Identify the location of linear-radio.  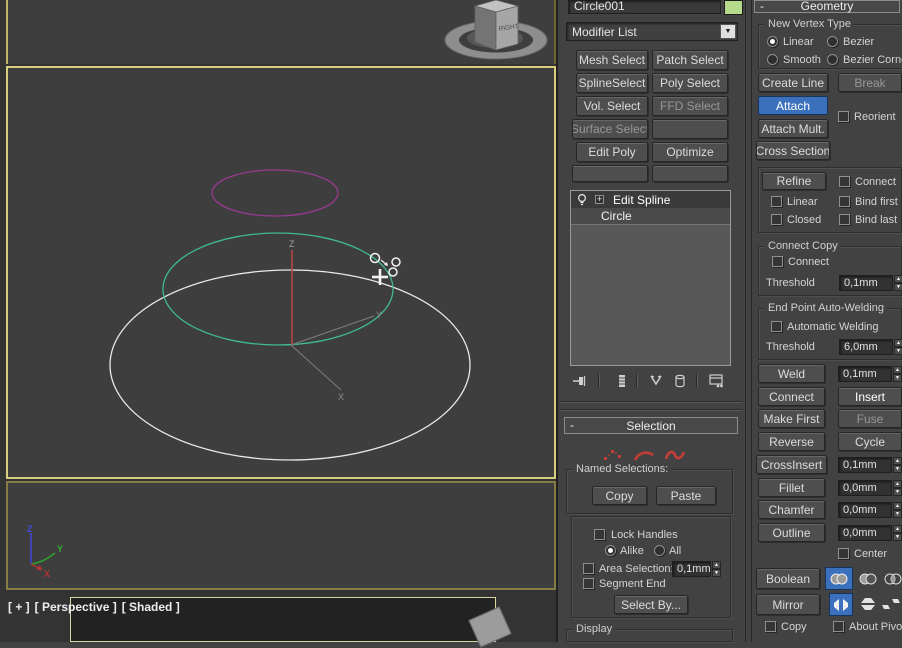
(772, 41).